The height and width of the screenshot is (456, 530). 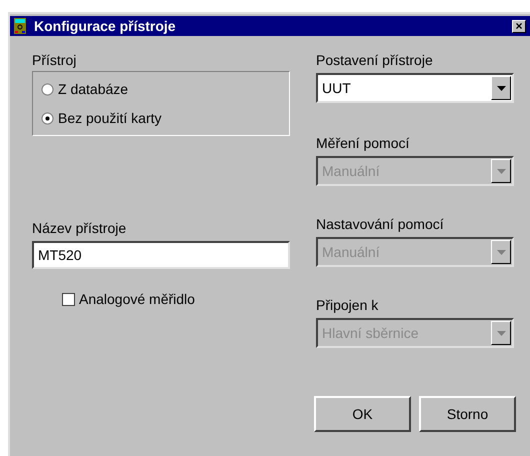 I want to click on dropdown: UUT, so click(x=415, y=88).